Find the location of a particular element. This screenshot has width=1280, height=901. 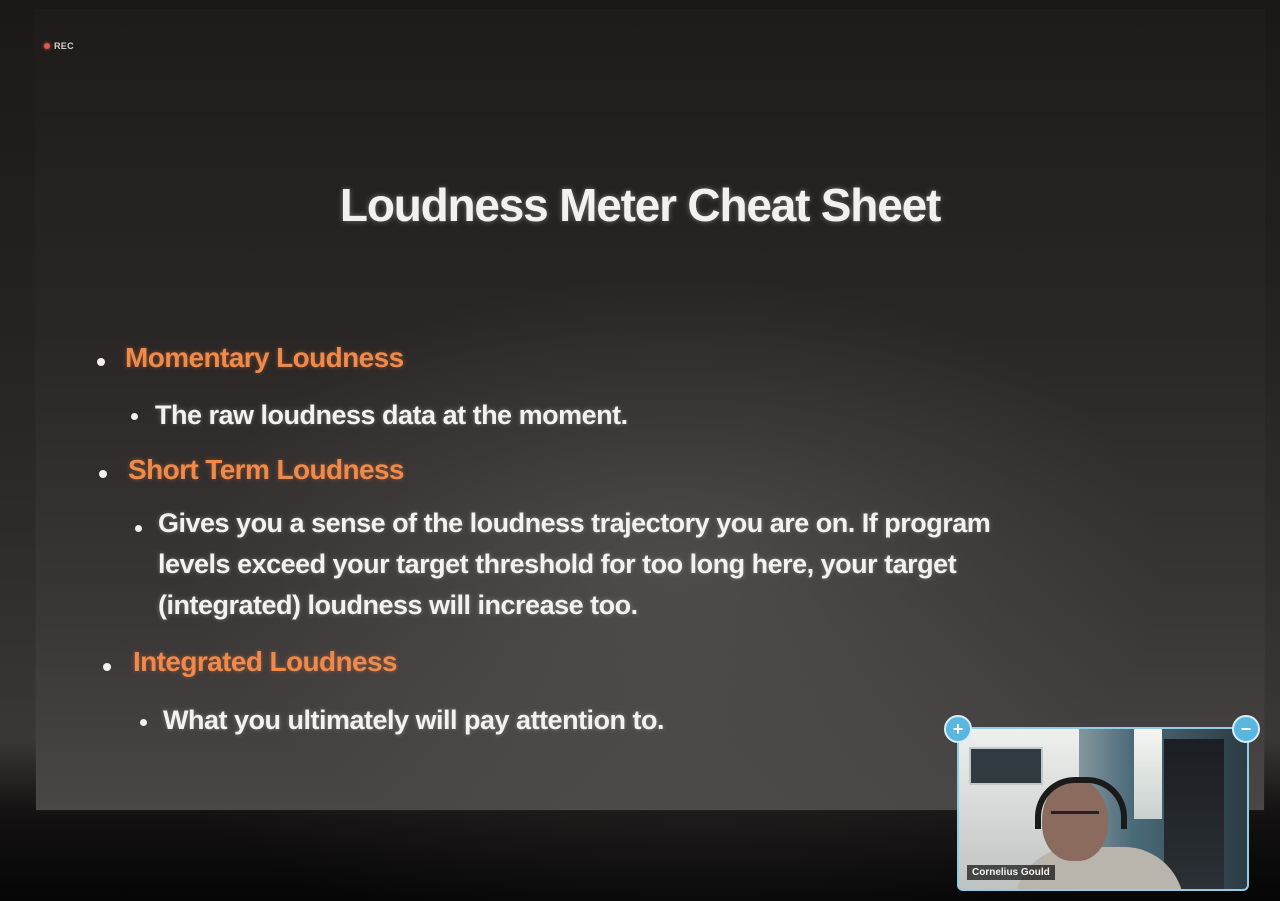

participant-name: Cornelius Gould is located at coordinates (1011, 872).